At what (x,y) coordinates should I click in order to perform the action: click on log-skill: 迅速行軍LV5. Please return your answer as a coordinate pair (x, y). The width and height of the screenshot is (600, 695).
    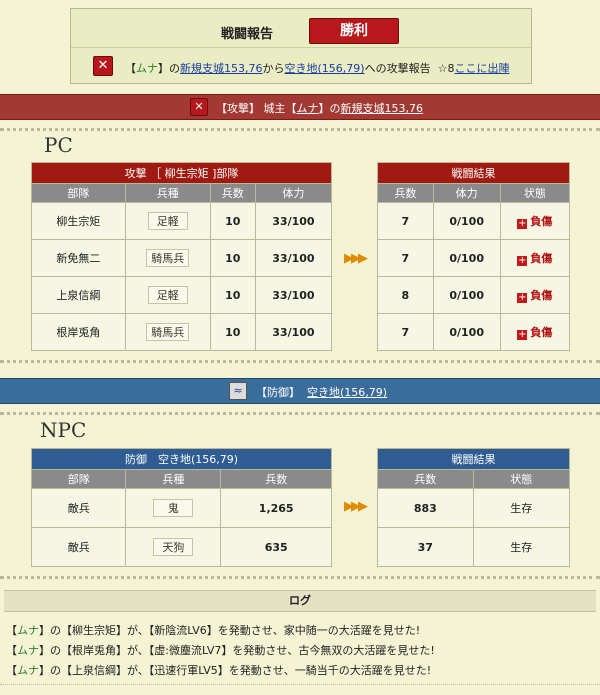
    Looking at the image, I should click on (186, 670).